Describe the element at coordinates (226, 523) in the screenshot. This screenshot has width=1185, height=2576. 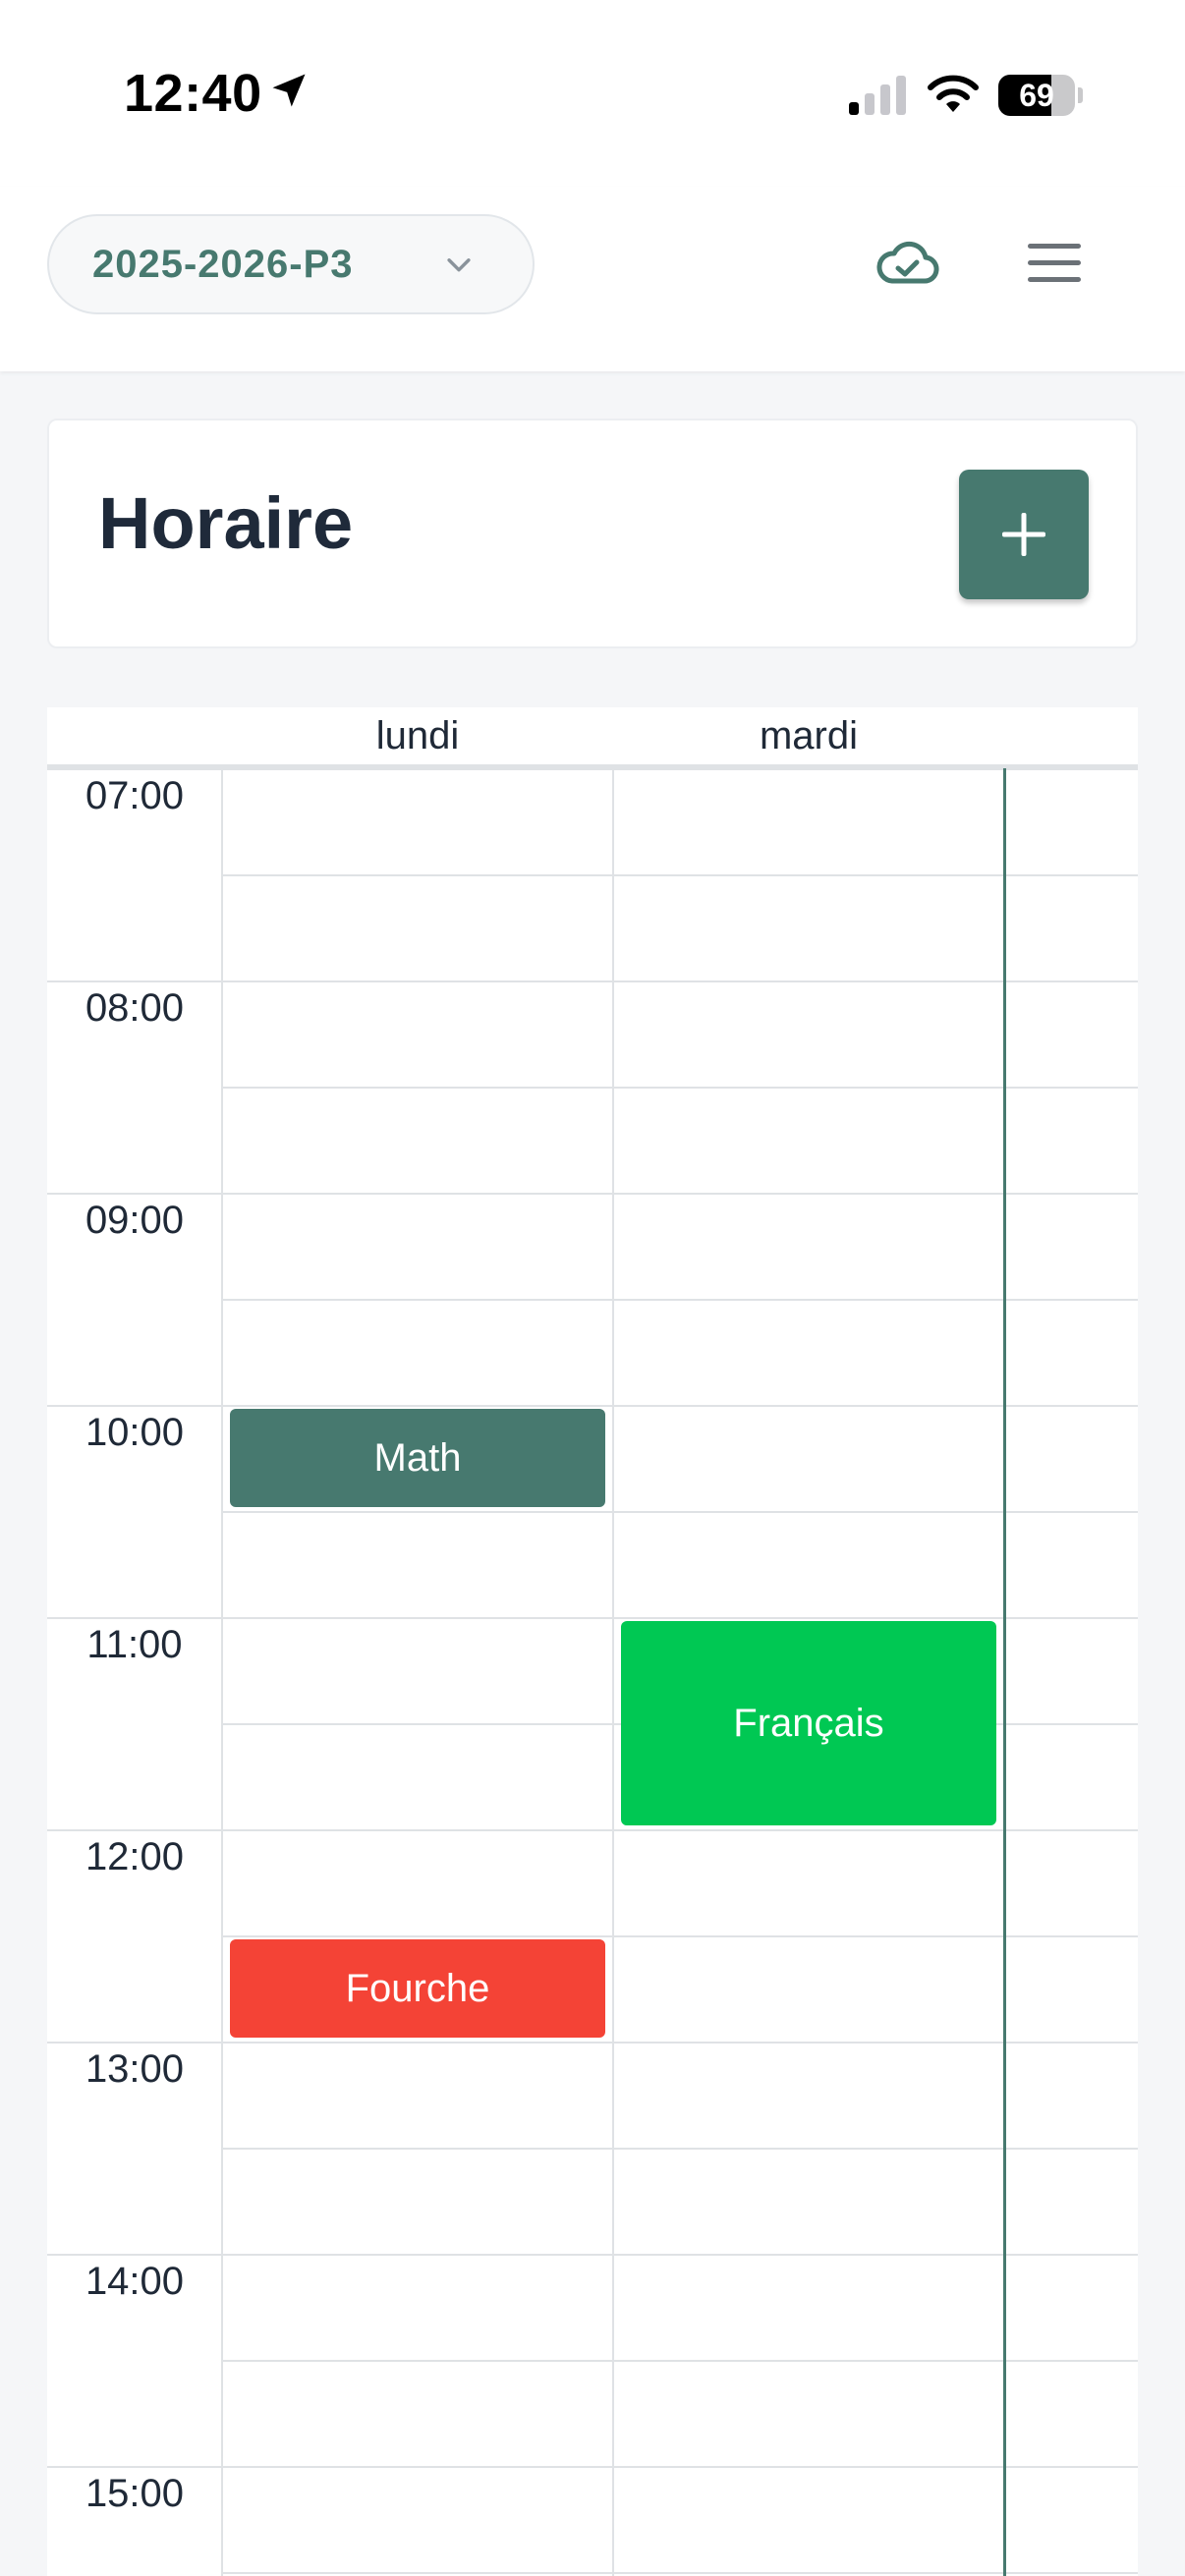
I see `page-title: Horaire` at that location.